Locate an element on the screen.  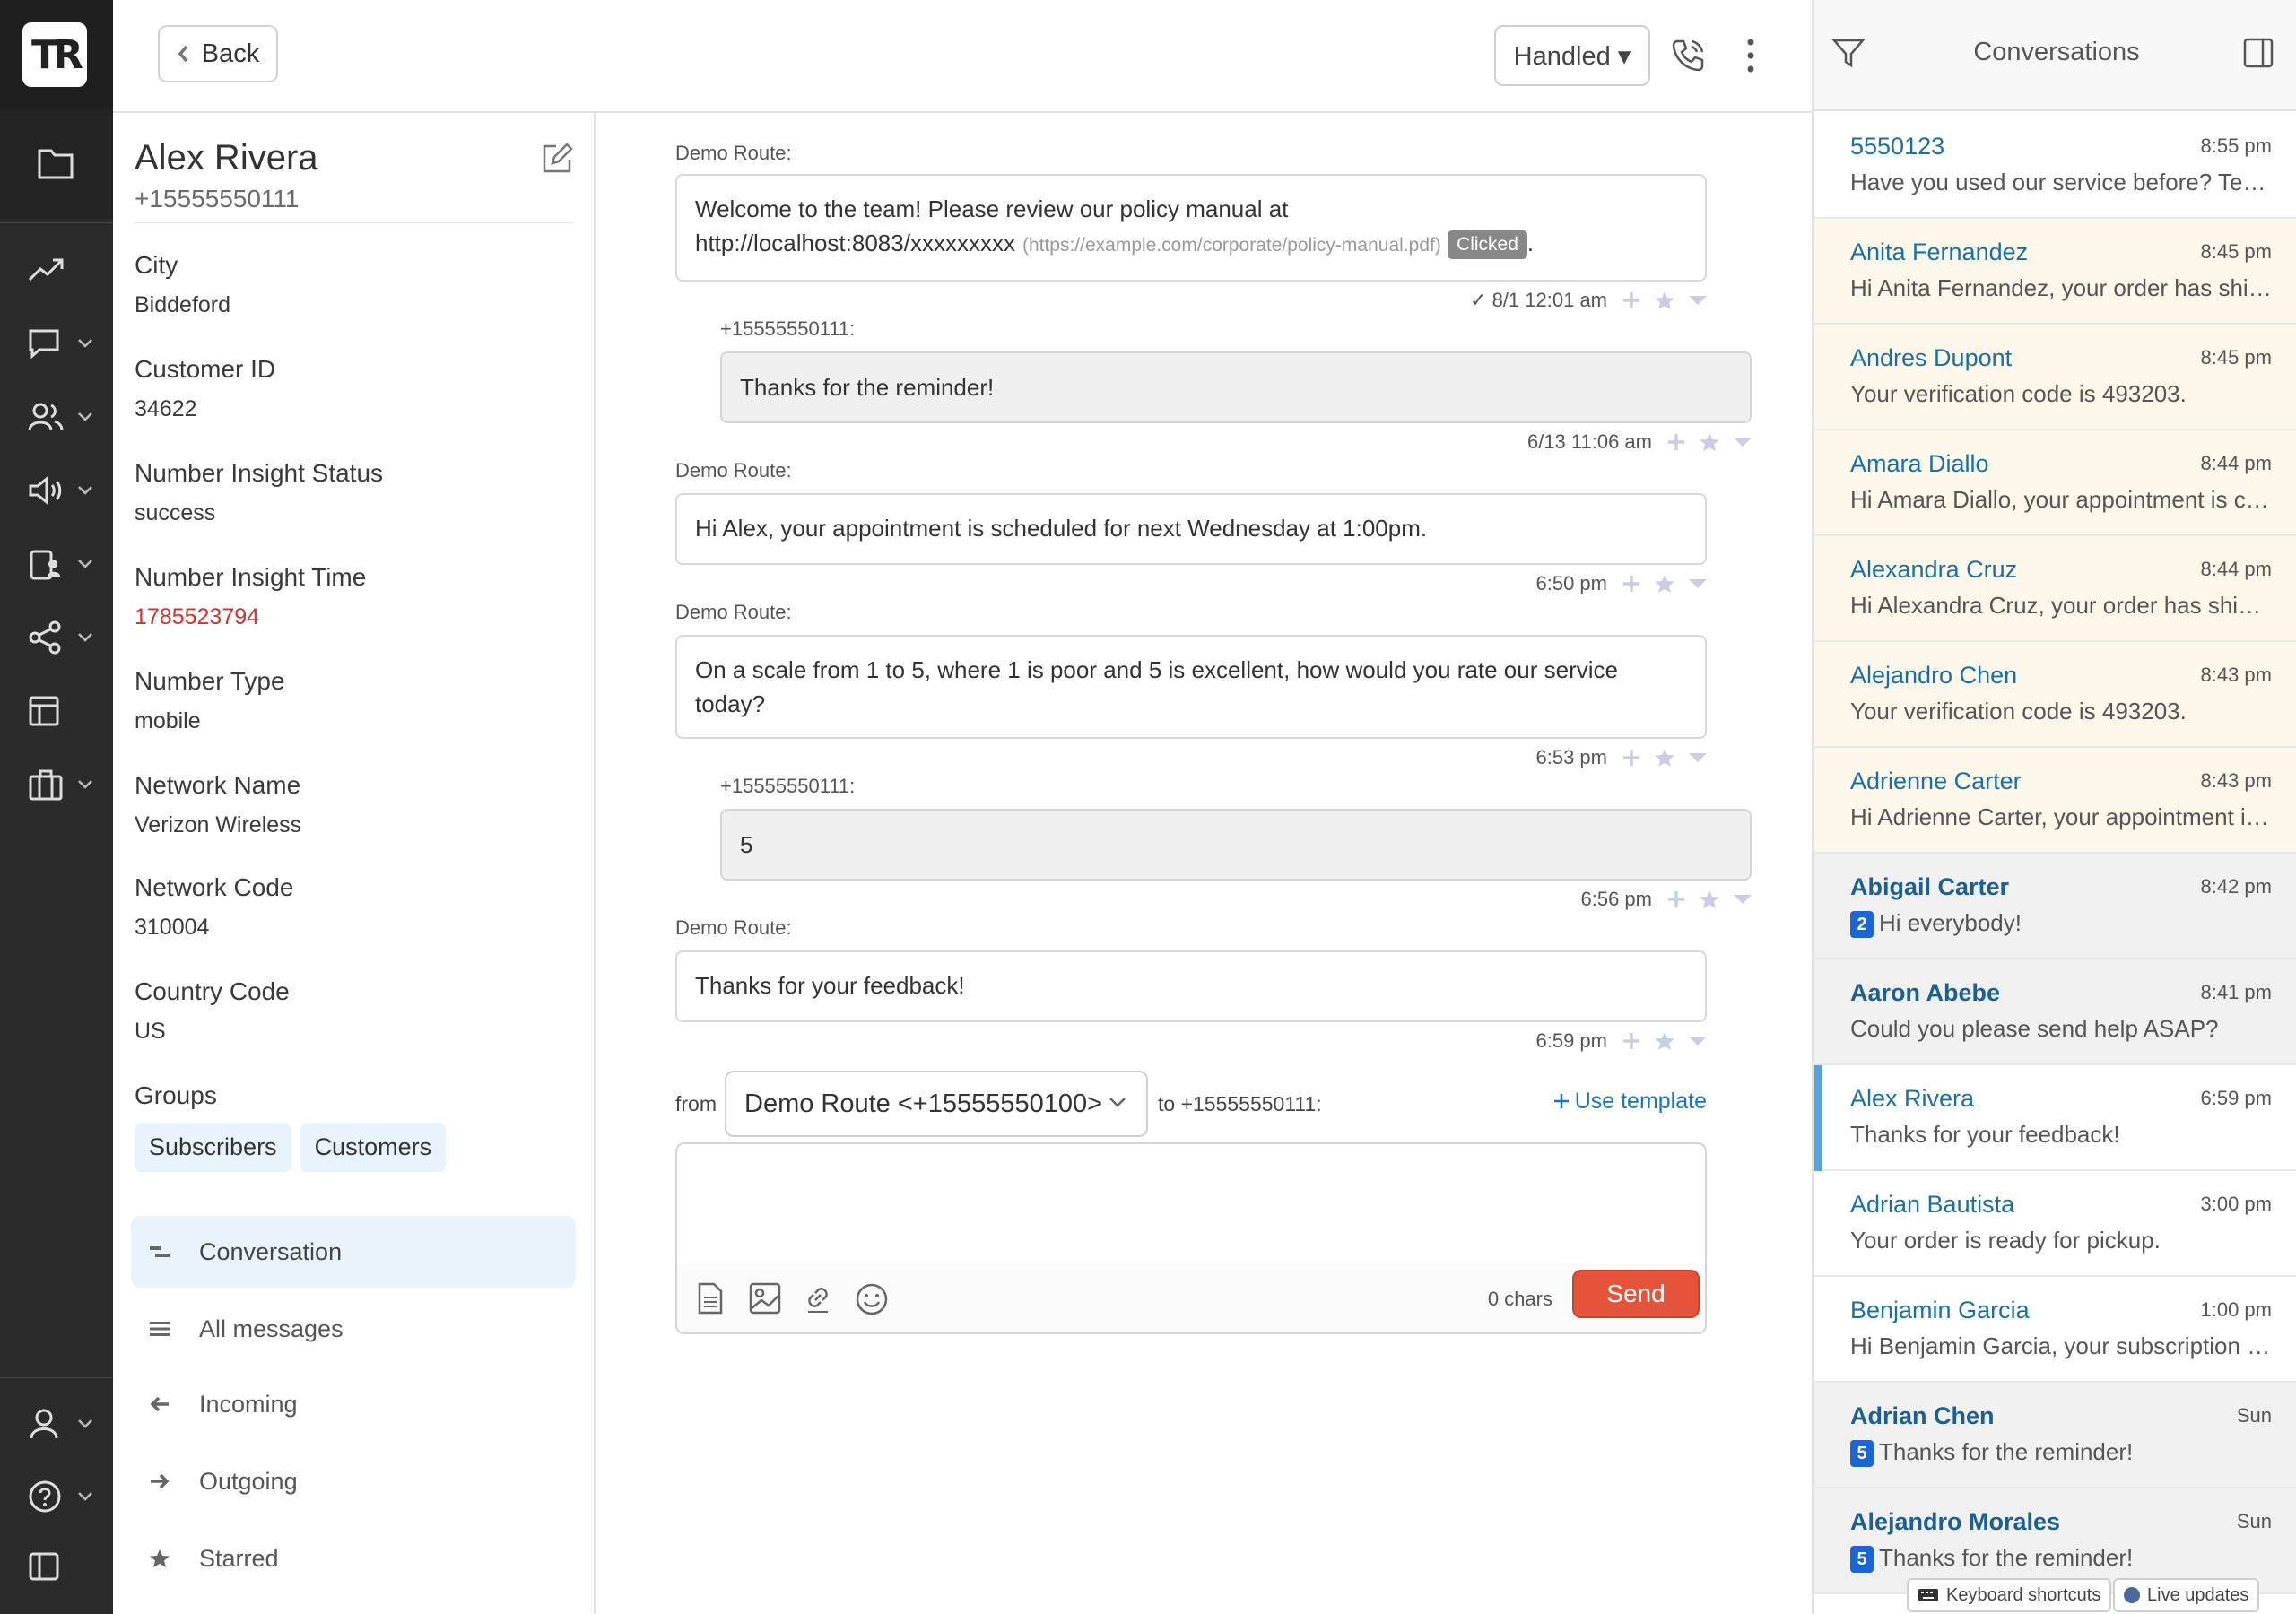
sender-label: Demo Route: is located at coordinates (733, 927).